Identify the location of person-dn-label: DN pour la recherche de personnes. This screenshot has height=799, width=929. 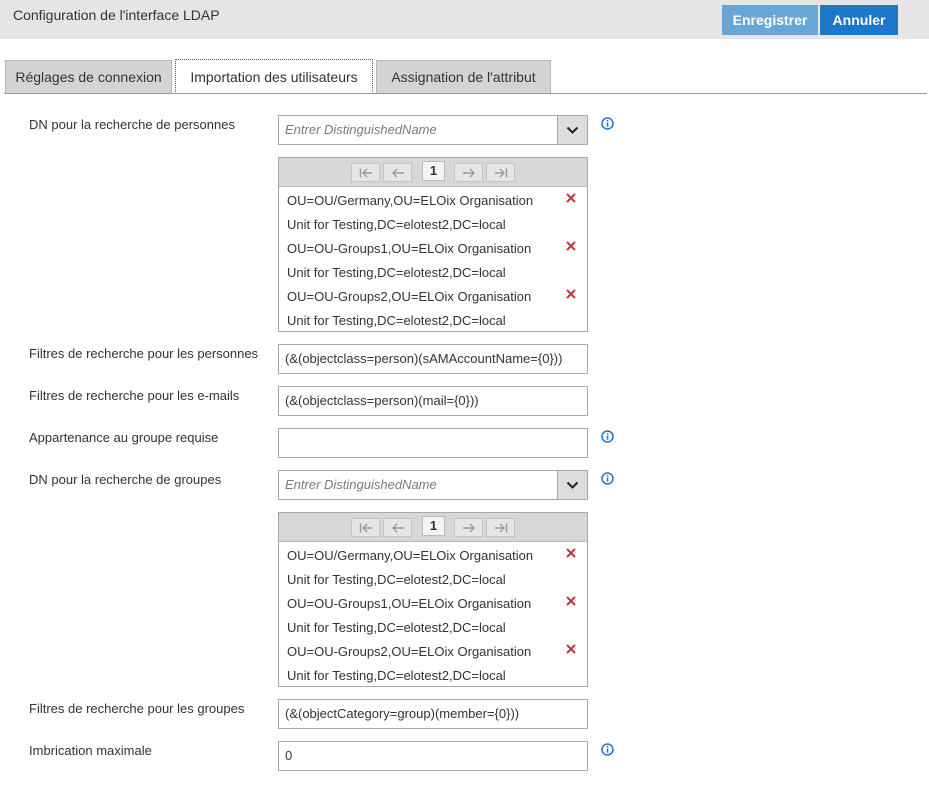
(132, 124).